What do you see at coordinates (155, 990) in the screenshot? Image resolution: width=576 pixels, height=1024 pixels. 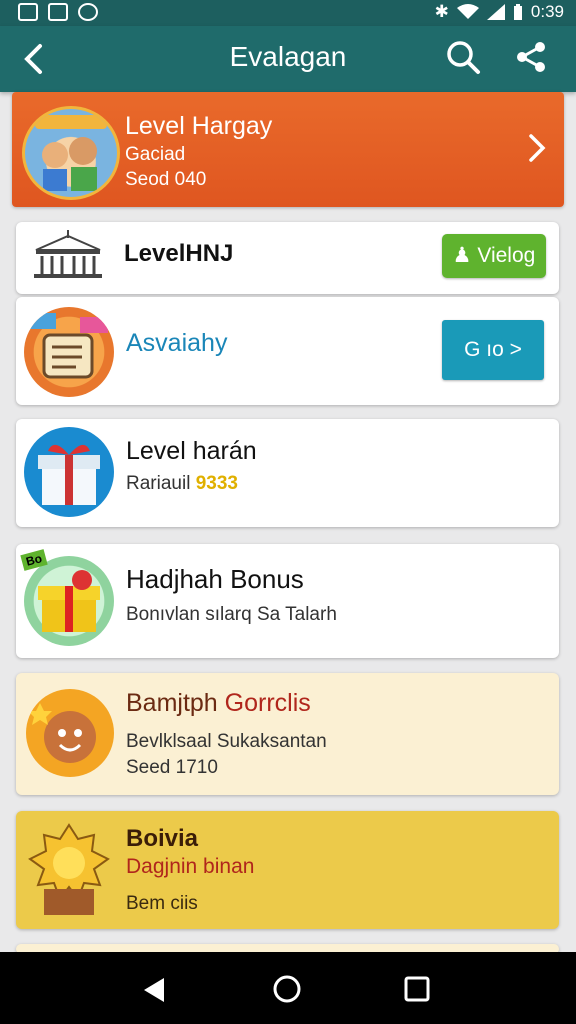 I see `back-nav-icon` at bounding box center [155, 990].